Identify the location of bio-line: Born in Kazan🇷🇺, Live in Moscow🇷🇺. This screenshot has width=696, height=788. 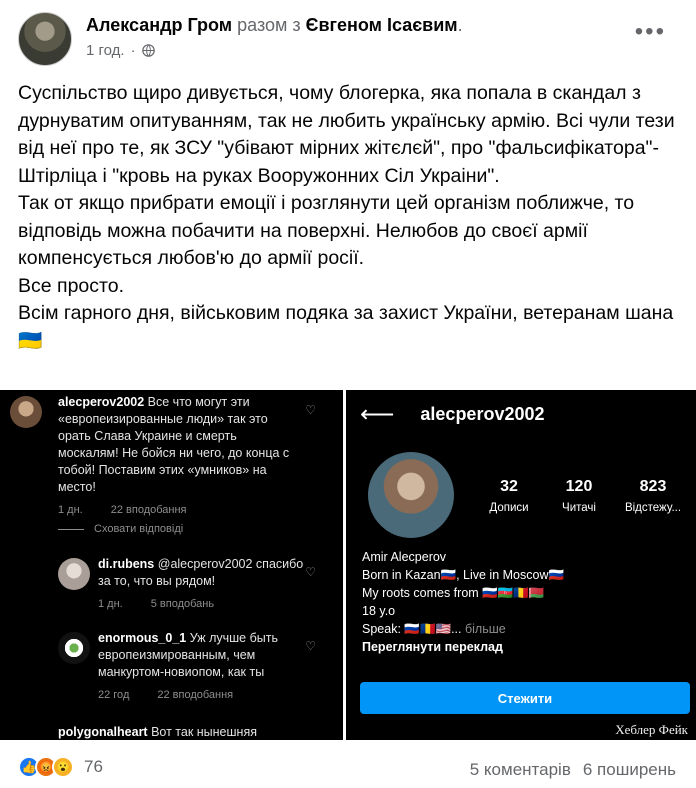
(463, 575).